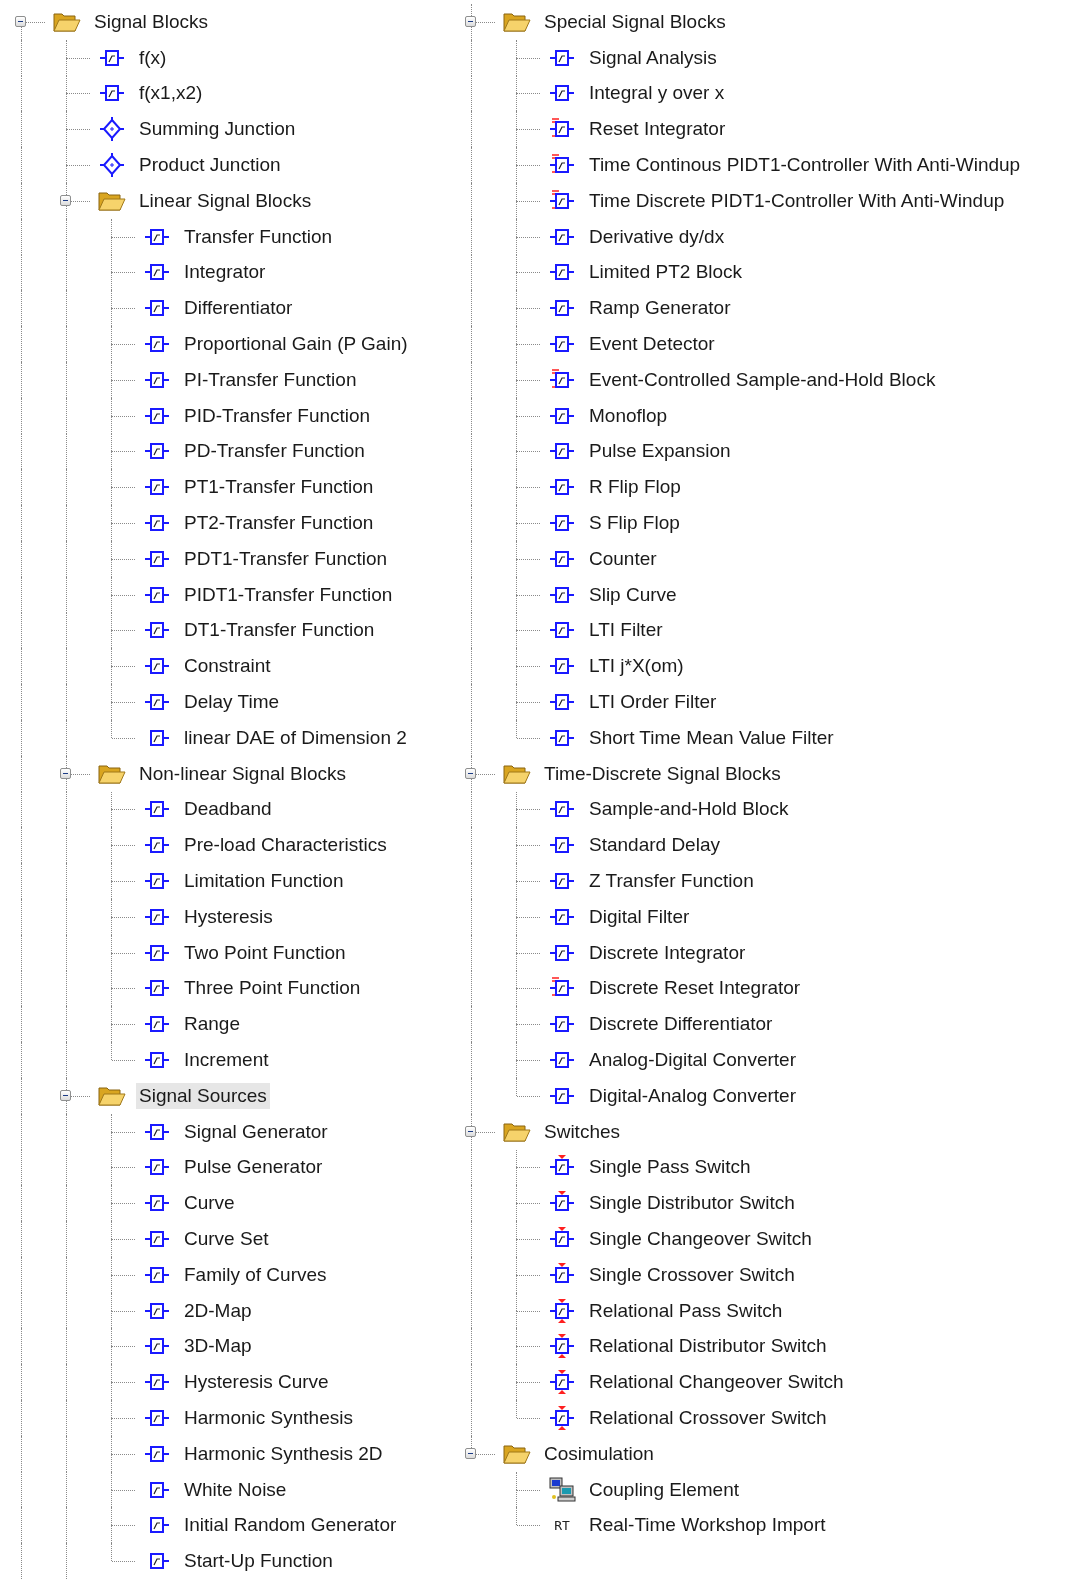 The width and height of the screenshot is (1068, 1587). I want to click on tree-item: PT2-Transfer Function, so click(279, 523).